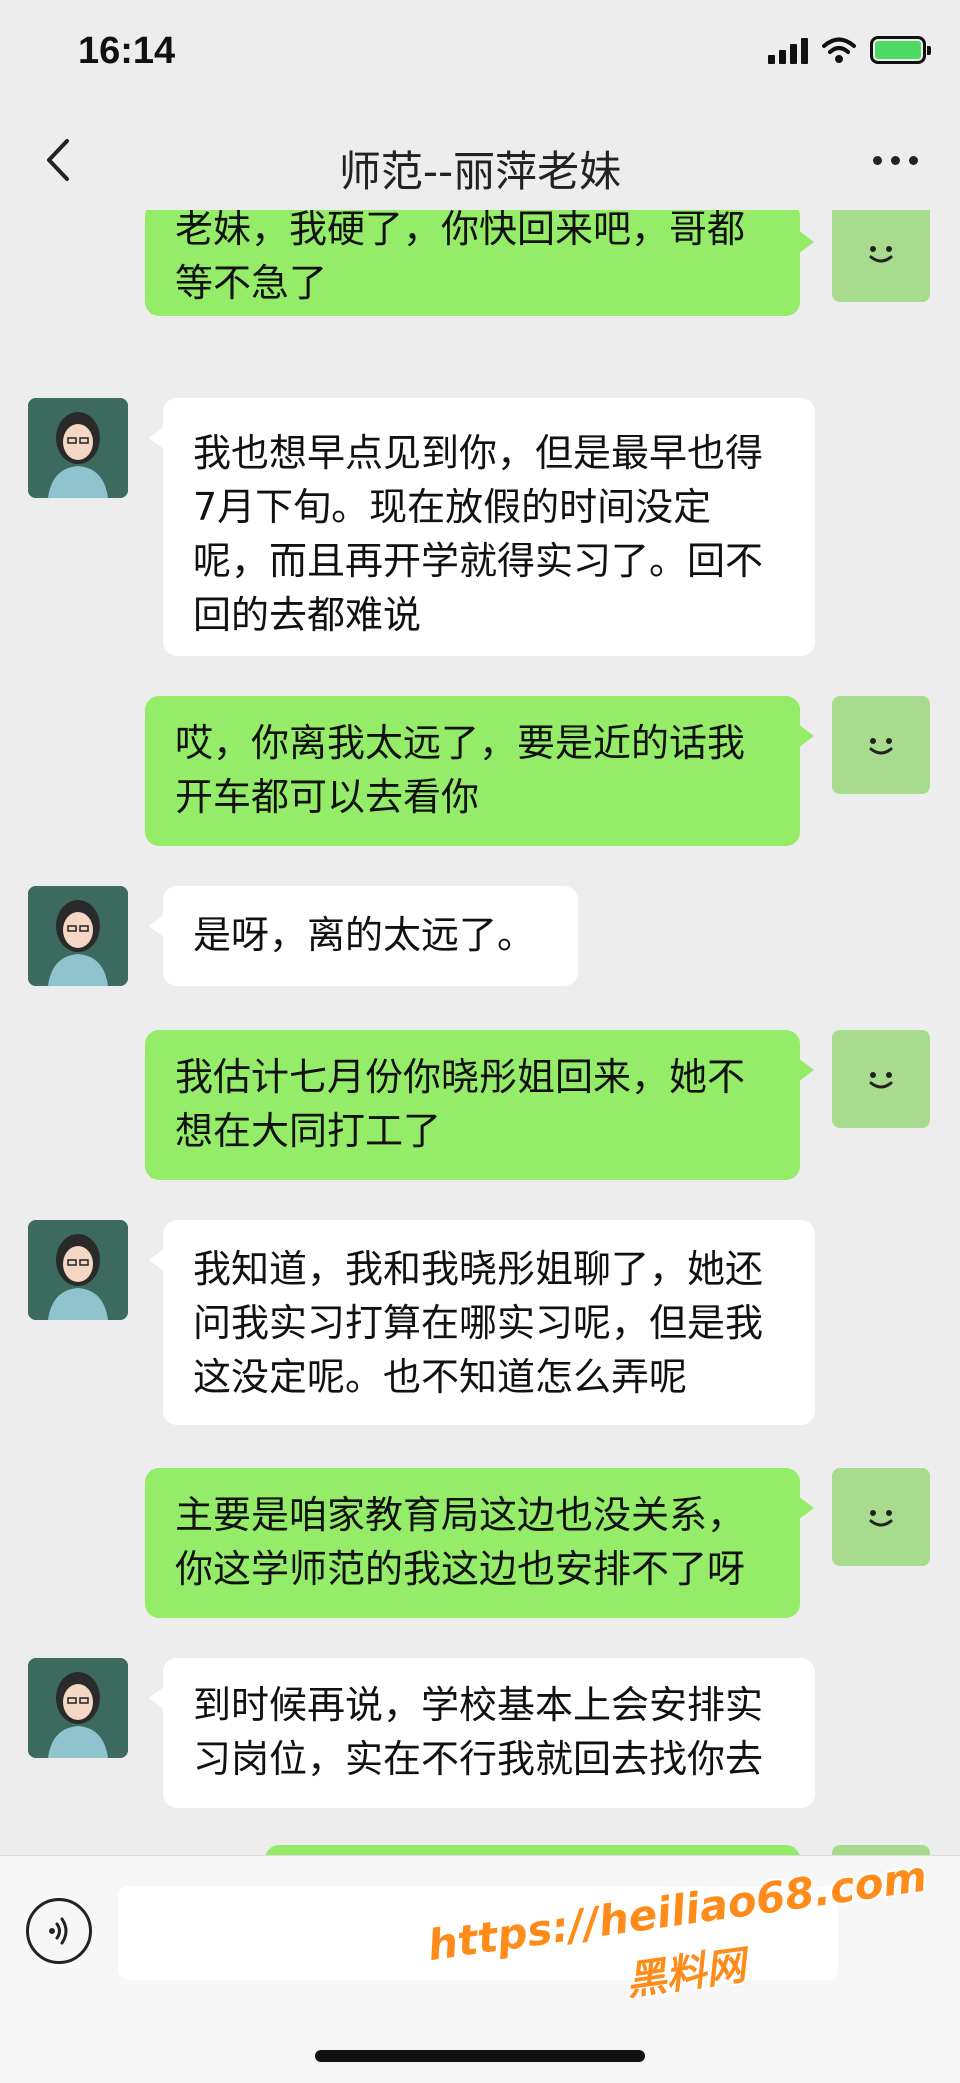 The width and height of the screenshot is (960, 2083). Describe the element at coordinates (479, 263) in the screenshot. I see `outgoing-bubble: 老妹，我硬了，你快回来吧，哥都等不急了` at that location.